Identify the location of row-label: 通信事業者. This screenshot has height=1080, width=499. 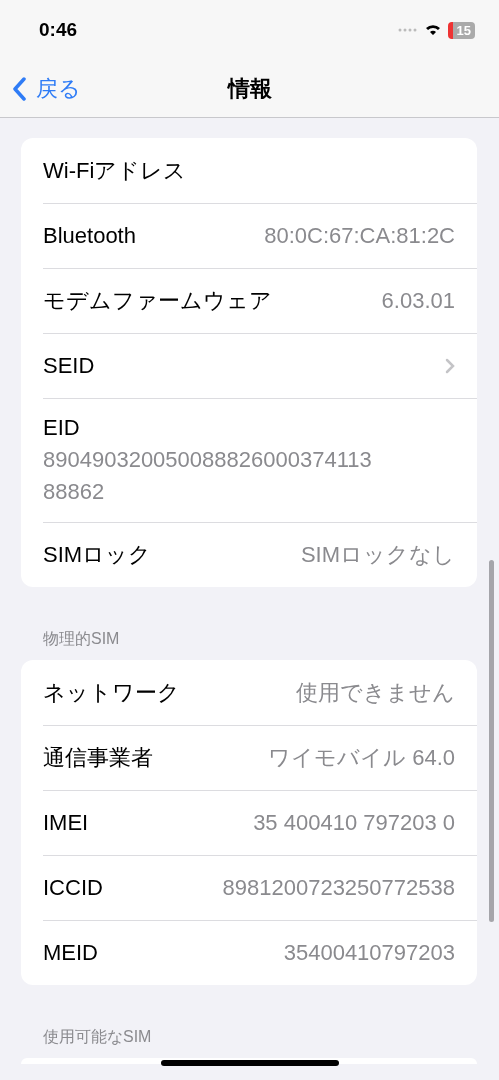
(98, 757).